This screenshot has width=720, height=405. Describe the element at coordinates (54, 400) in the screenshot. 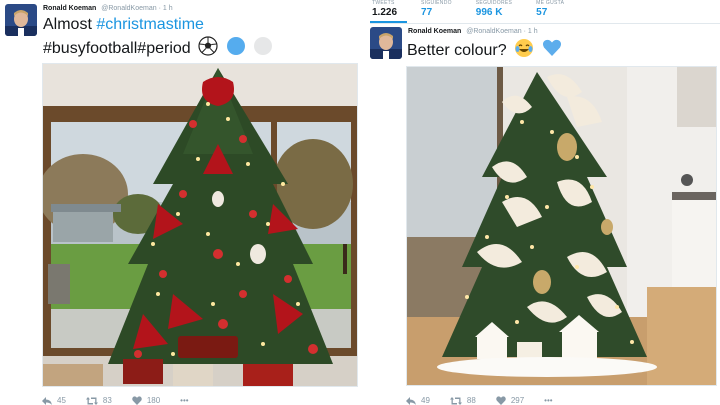

I see `reply-button: 45` at that location.